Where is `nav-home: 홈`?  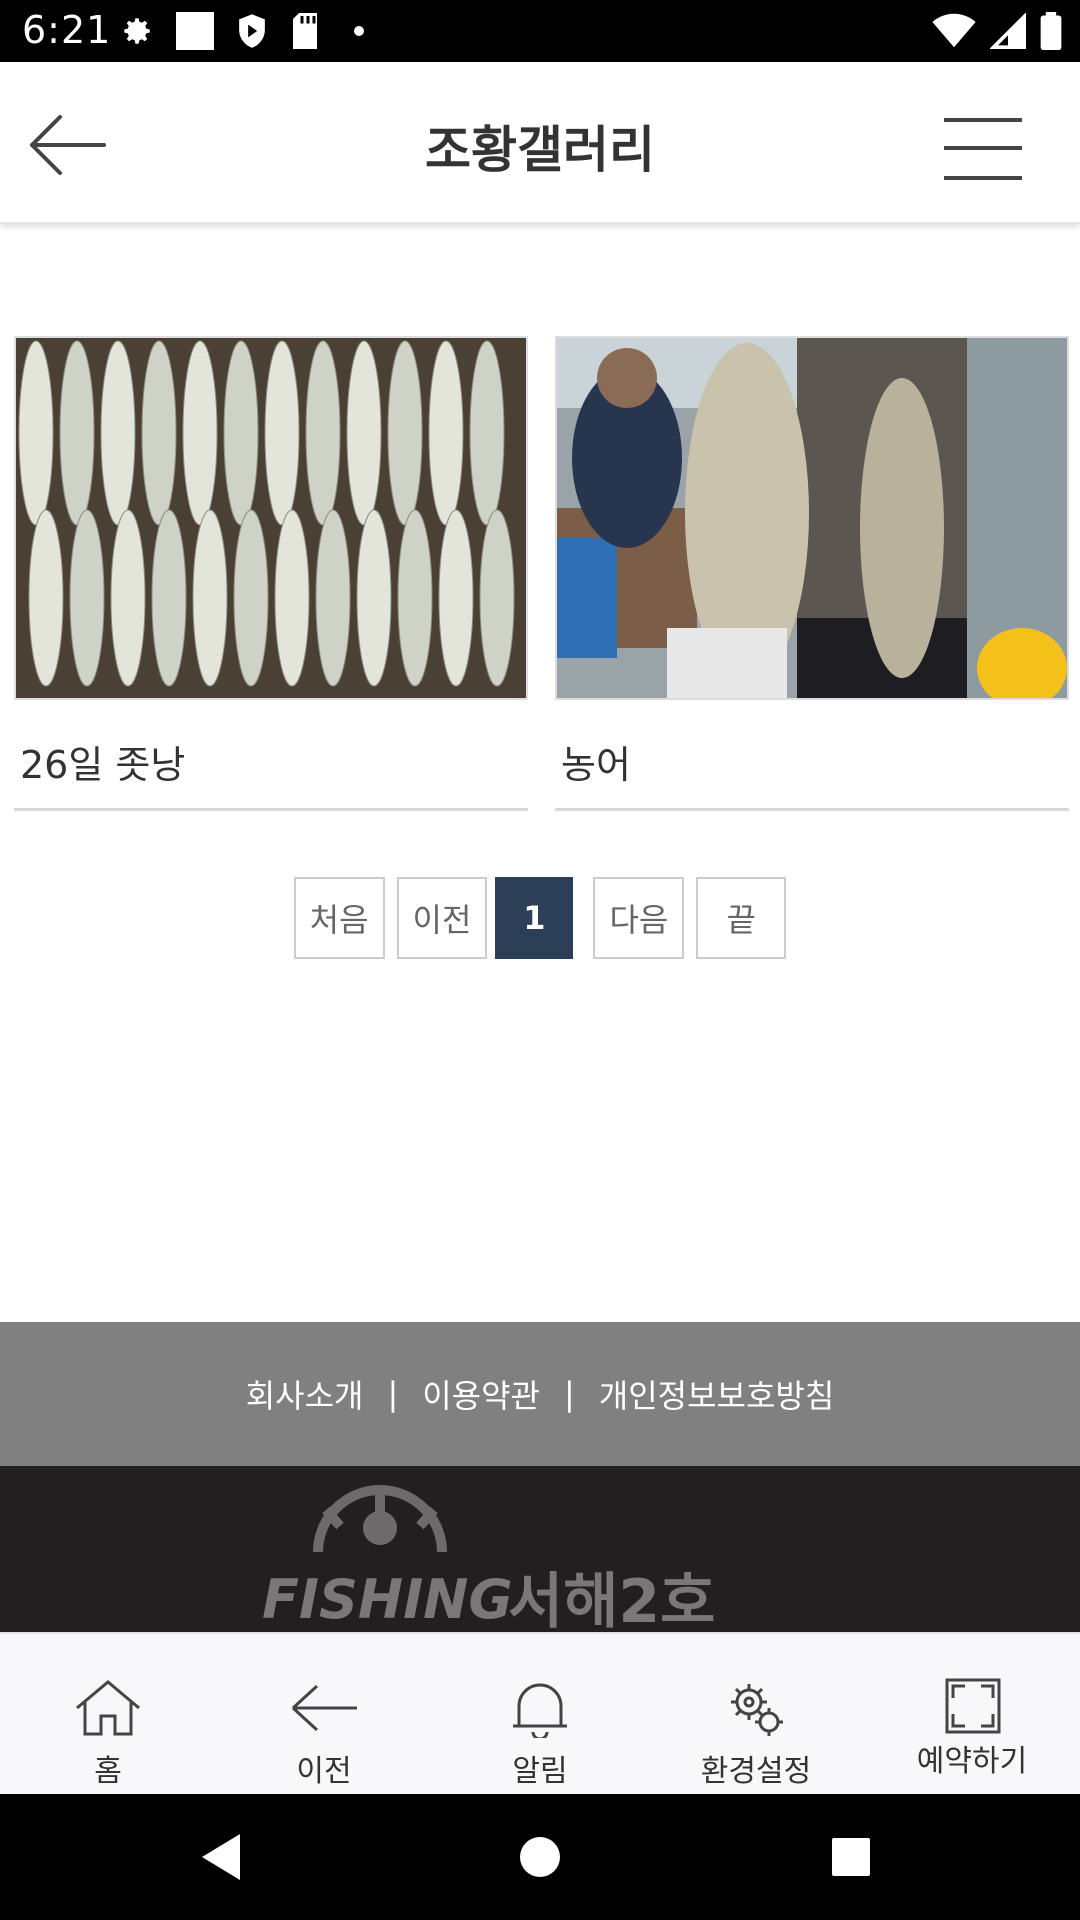 nav-home: 홈 is located at coordinates (108, 1714).